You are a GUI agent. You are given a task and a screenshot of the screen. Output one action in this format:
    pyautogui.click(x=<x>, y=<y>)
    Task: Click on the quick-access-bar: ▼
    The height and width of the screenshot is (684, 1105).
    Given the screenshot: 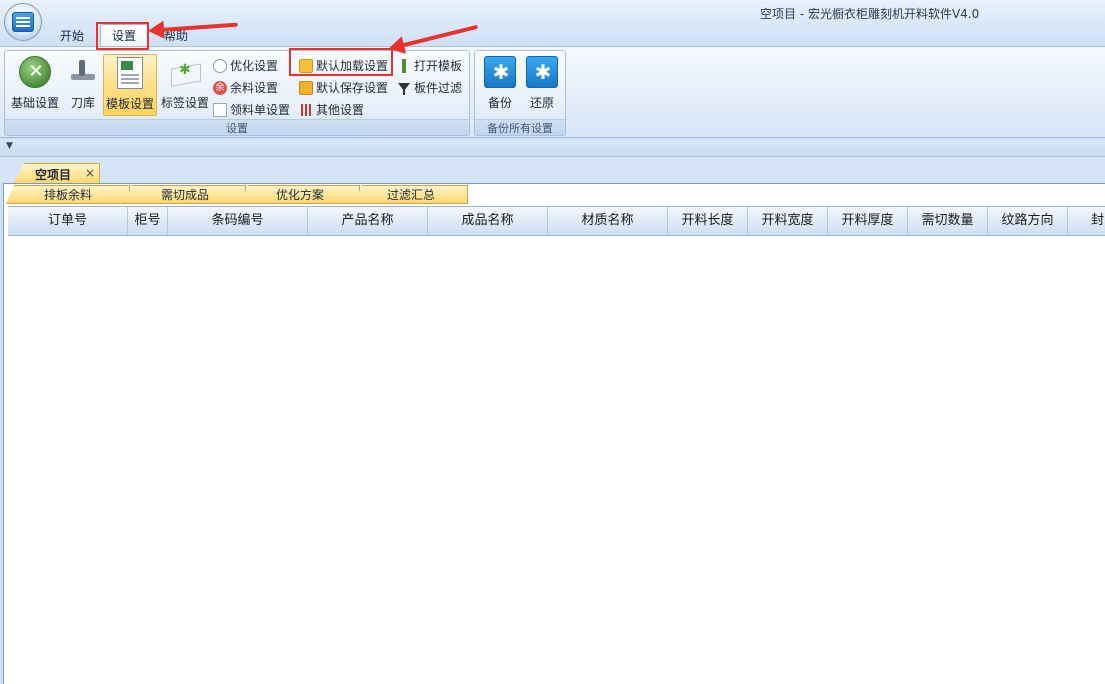 What is the action you would take?
    pyautogui.click(x=552, y=148)
    